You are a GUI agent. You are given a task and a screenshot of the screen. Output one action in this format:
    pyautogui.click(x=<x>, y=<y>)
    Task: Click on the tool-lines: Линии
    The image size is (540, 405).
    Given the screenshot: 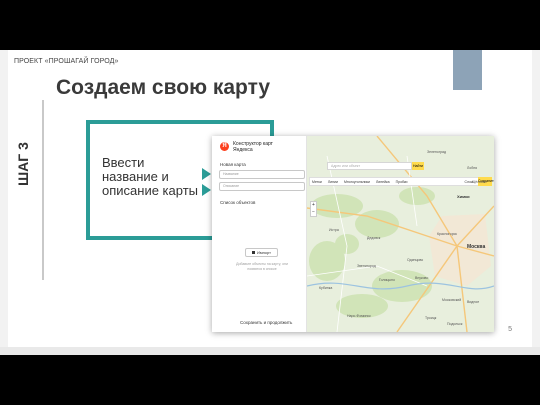 What is the action you would take?
    pyautogui.click(x=333, y=182)
    